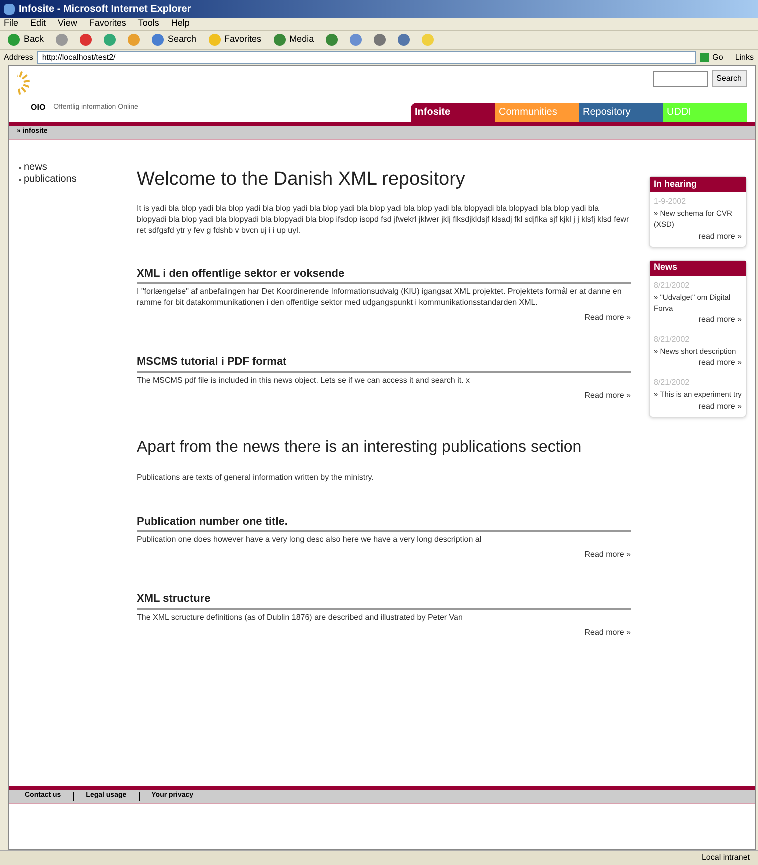 The height and width of the screenshot is (865, 758). I want to click on address-label: Address, so click(19, 58).